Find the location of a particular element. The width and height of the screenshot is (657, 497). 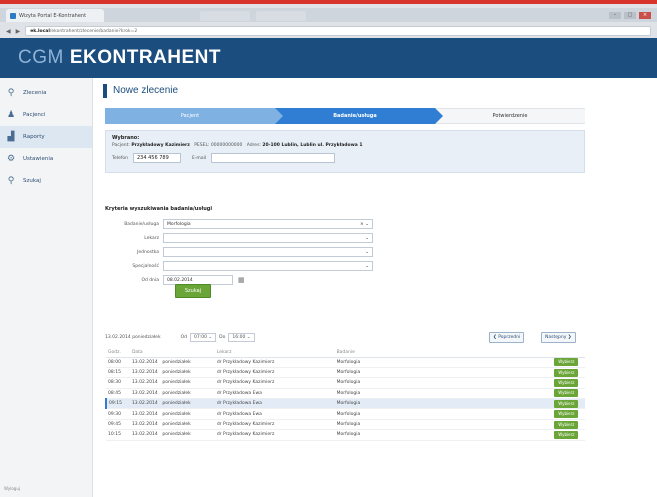

chevron-right-icon: ❯ is located at coordinates (569, 337).